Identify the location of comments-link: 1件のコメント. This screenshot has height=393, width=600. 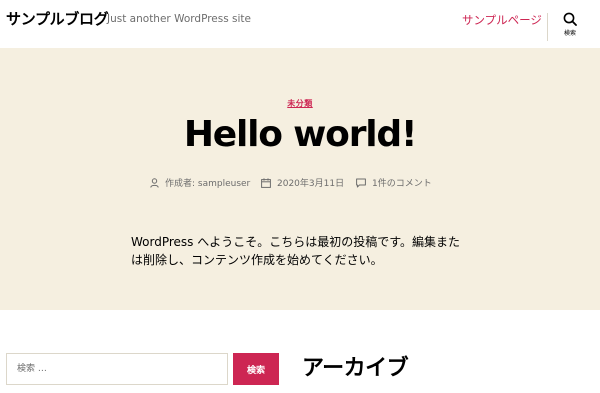
(402, 182).